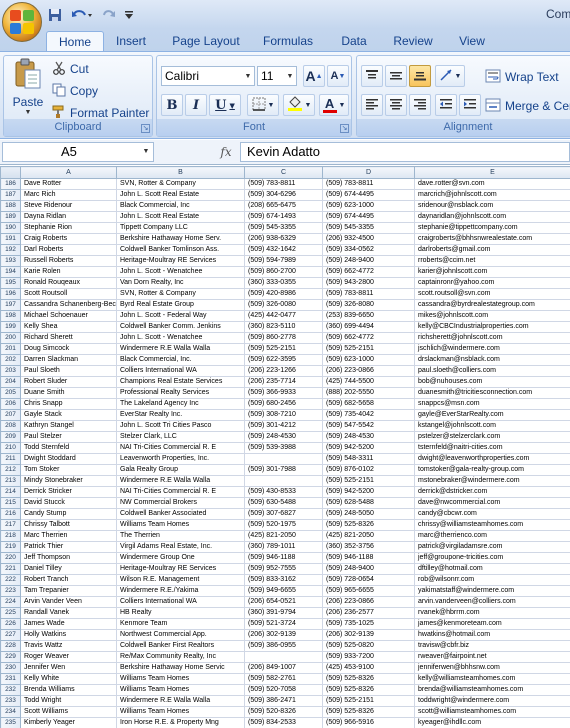  Describe the element at coordinates (492, 602) in the screenshot. I see `cell-e: arvin.vanderveen@colliers.com` at that location.